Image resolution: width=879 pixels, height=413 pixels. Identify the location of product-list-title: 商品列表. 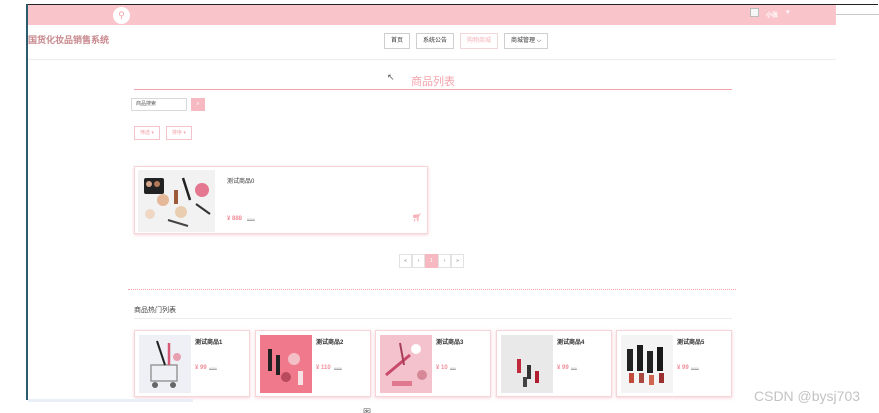
(433, 82).